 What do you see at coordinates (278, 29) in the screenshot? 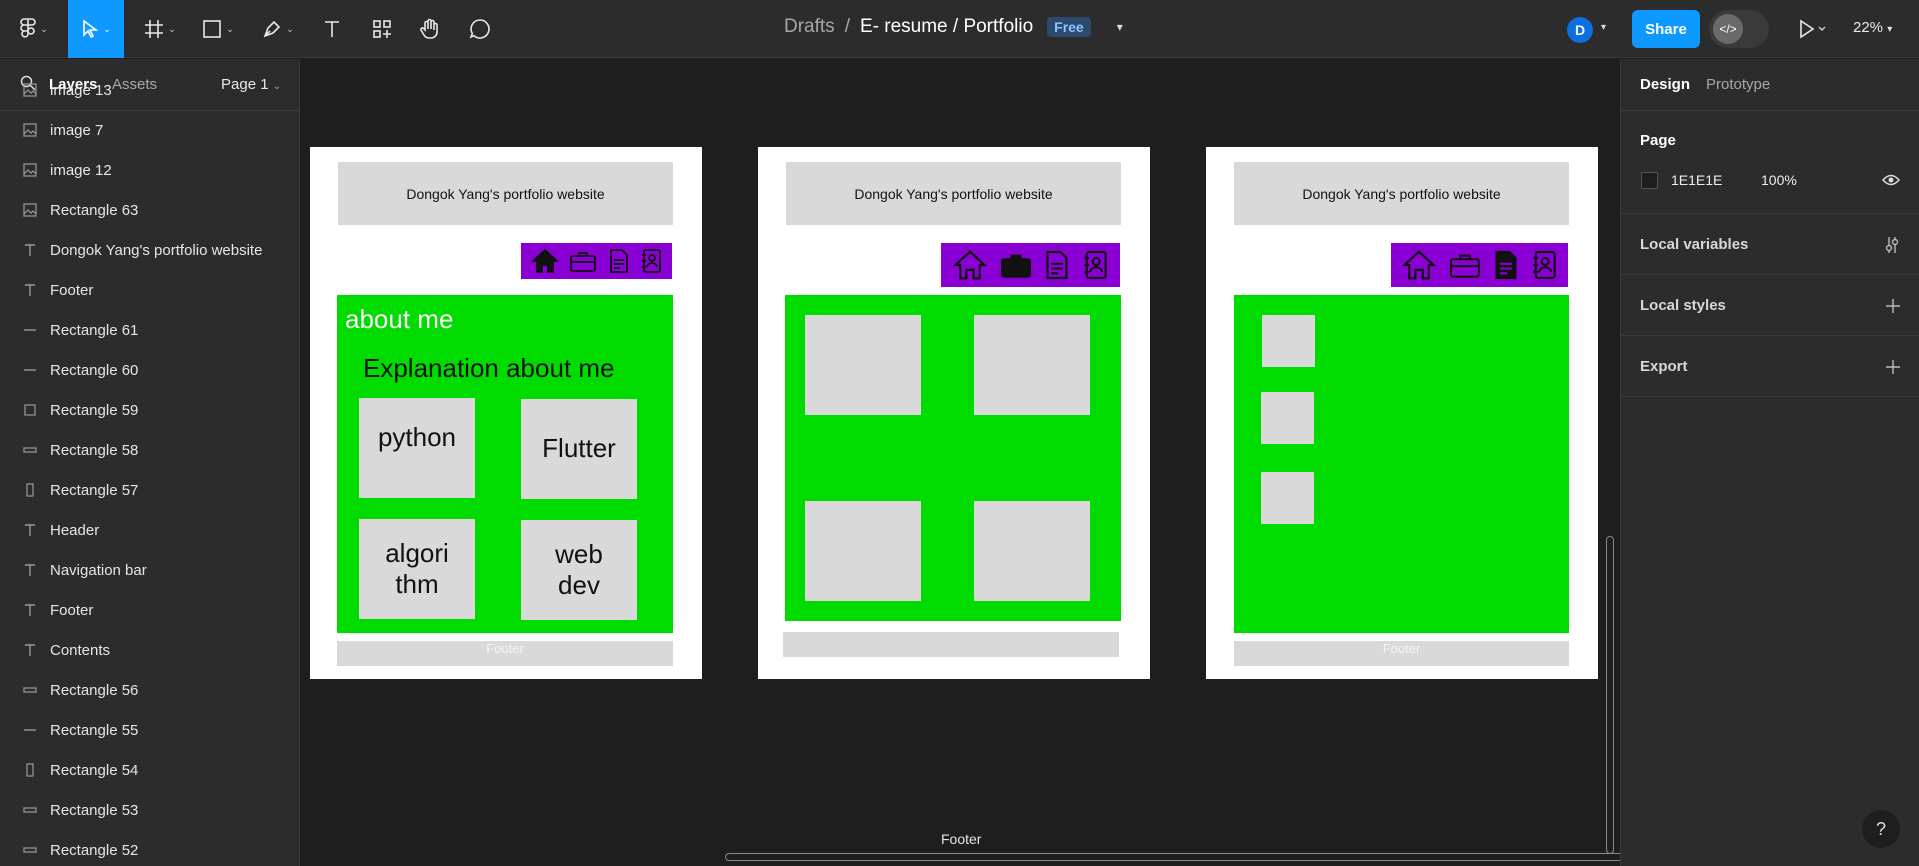
I see `pen-tool-button: ⌄` at bounding box center [278, 29].